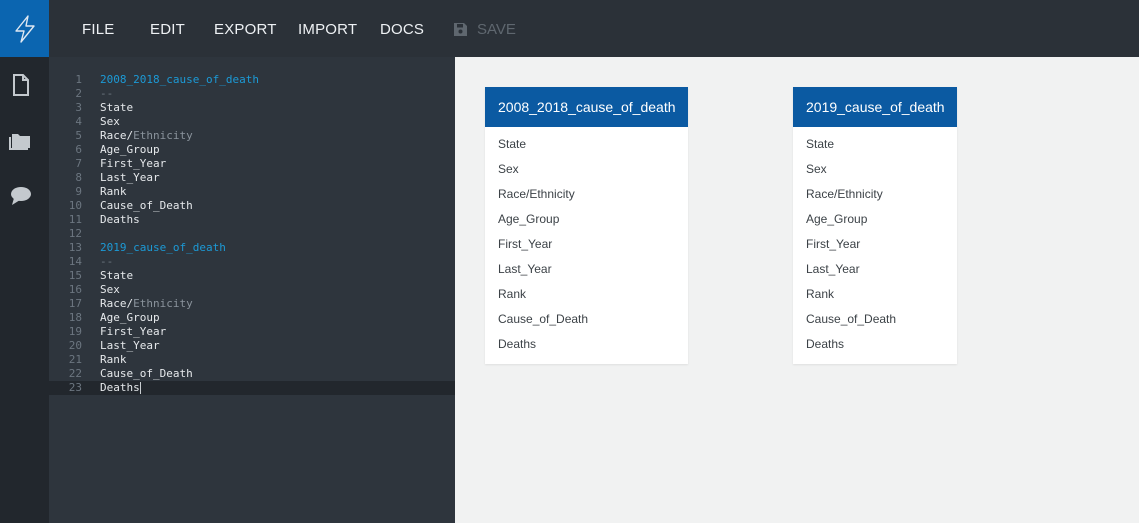  What do you see at coordinates (252, 94) in the screenshot?
I see `code-line: 2 --` at bounding box center [252, 94].